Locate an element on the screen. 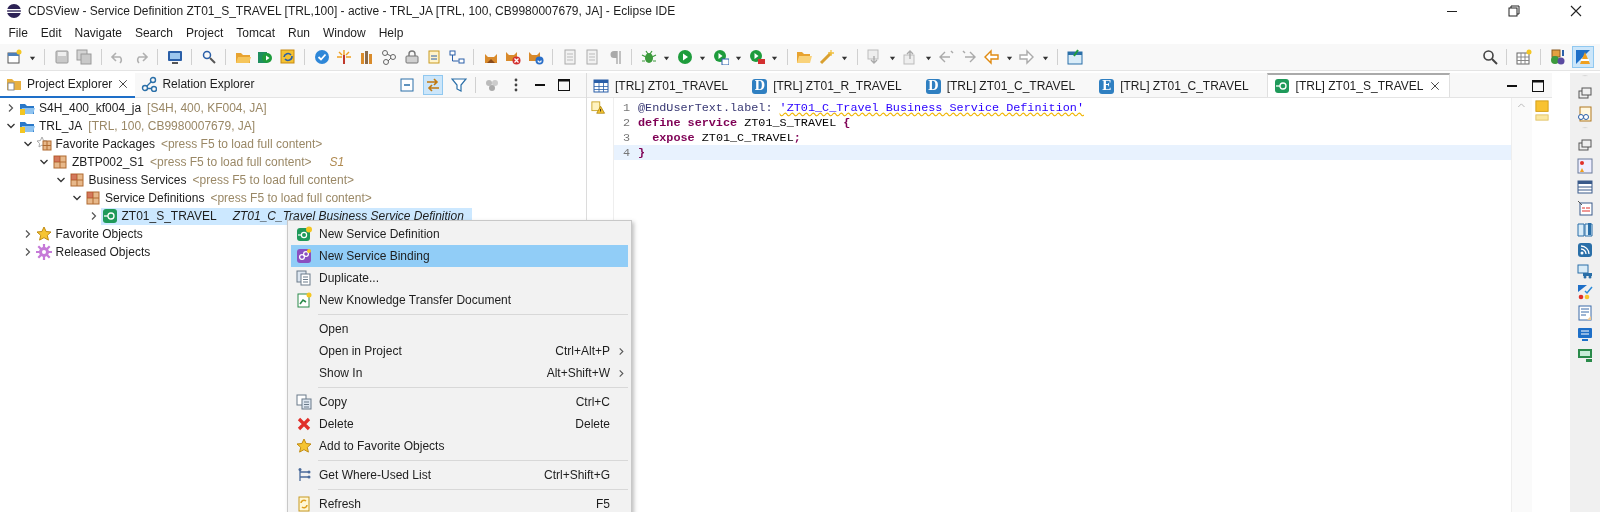 This screenshot has width=1600, height=512. menu-item: Add to Favorite Objects is located at coordinates (459, 446).